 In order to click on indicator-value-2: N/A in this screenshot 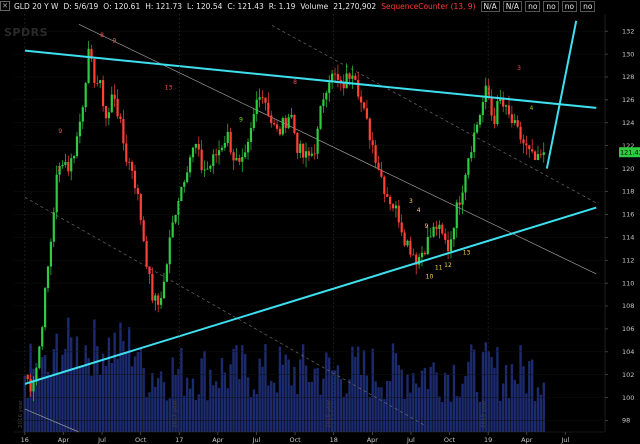, I will do `click(512, 6)`.